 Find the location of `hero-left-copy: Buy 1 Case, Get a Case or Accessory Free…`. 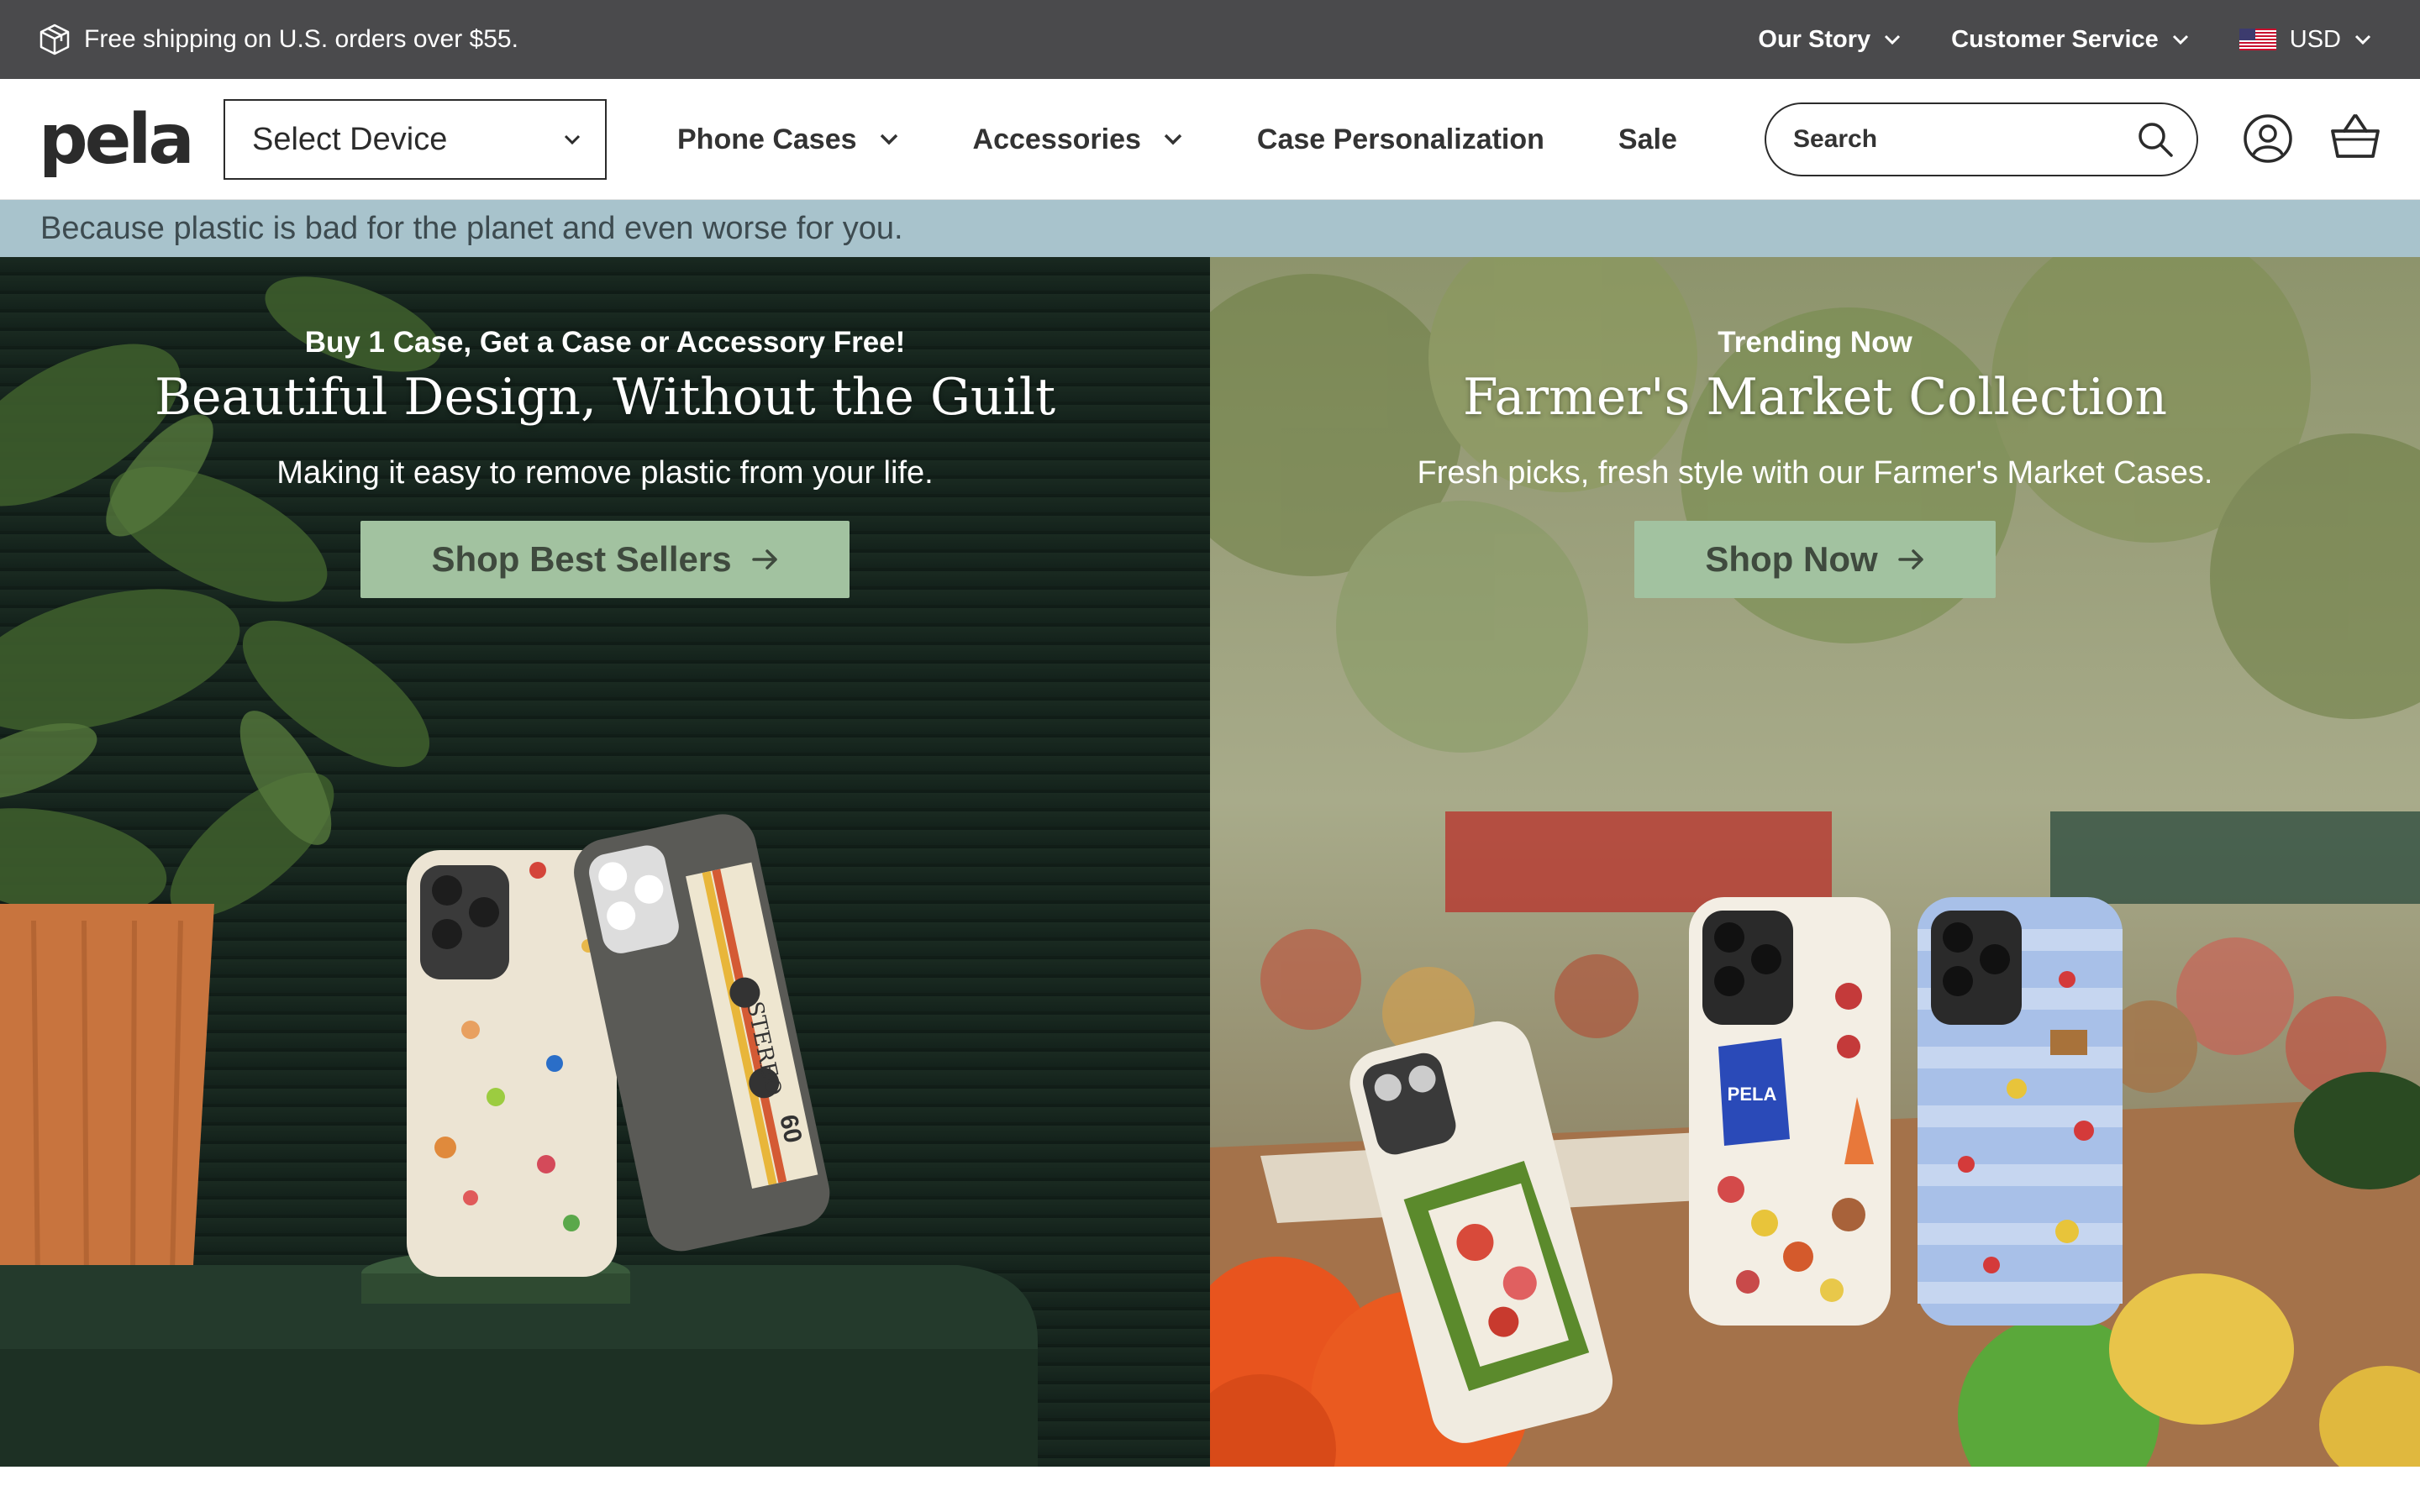

hero-left-copy: Buy 1 Case, Get a Case or Accessory Free… is located at coordinates (605, 461).